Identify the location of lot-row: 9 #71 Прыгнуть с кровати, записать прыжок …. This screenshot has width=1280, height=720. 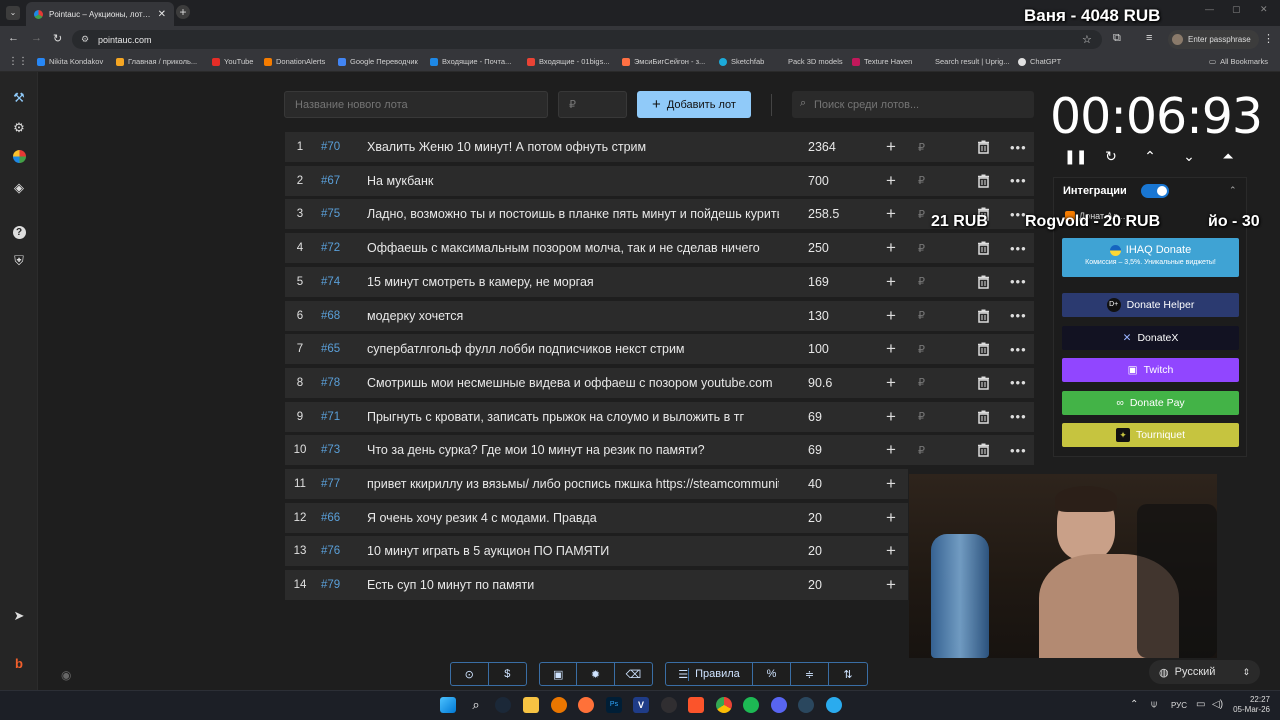
(659, 416).